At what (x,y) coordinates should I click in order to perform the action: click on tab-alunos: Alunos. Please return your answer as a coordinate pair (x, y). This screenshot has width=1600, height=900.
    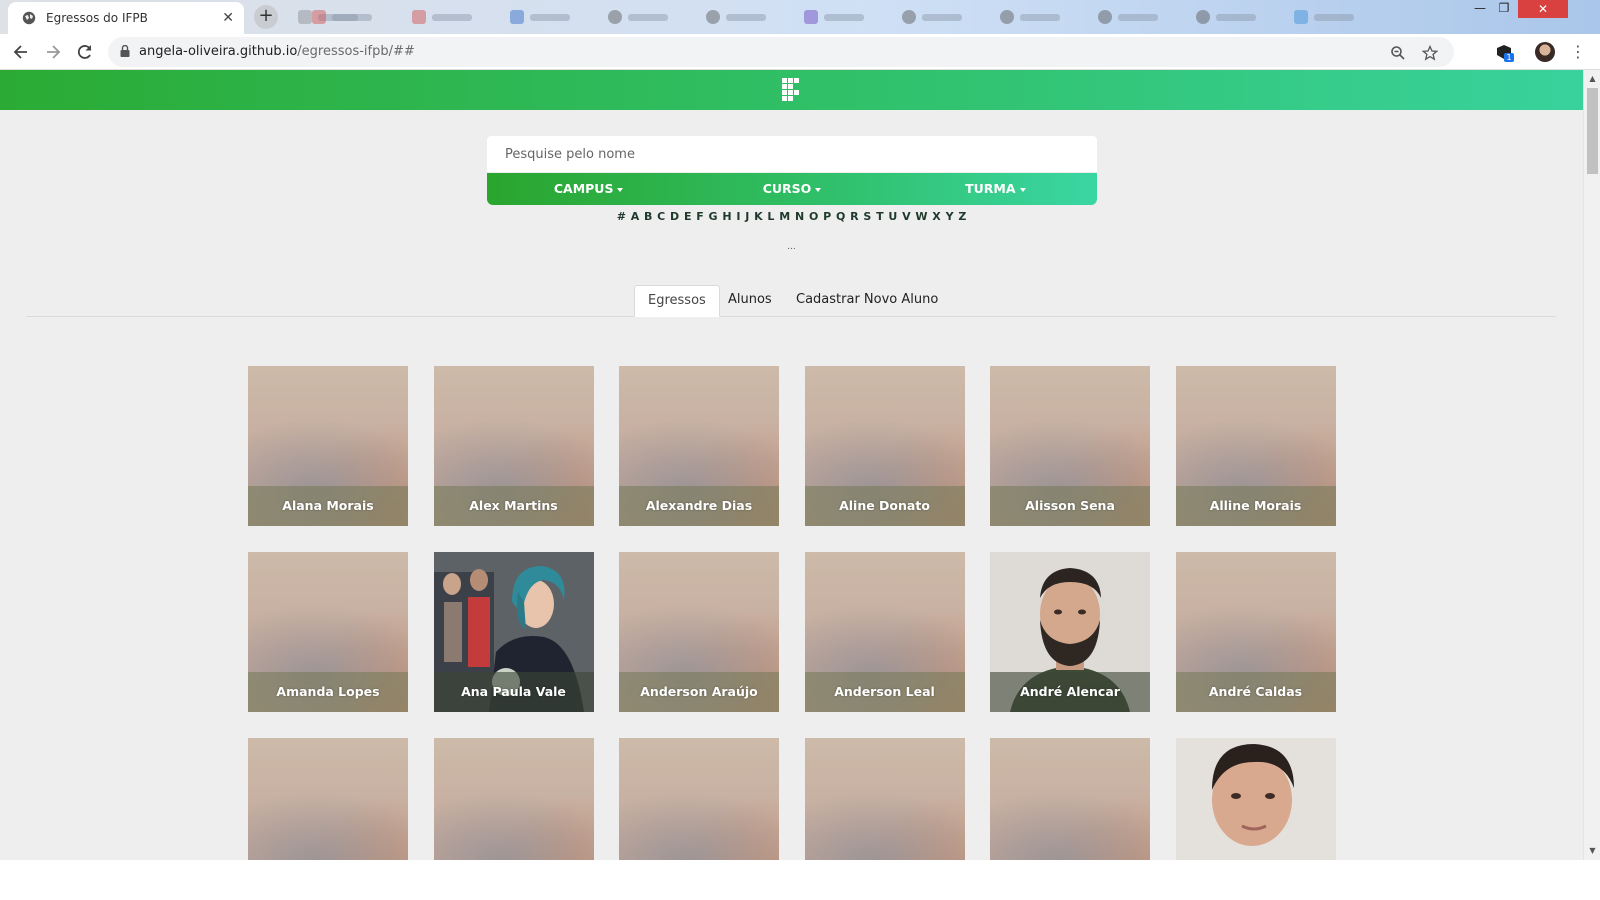
    Looking at the image, I should click on (750, 301).